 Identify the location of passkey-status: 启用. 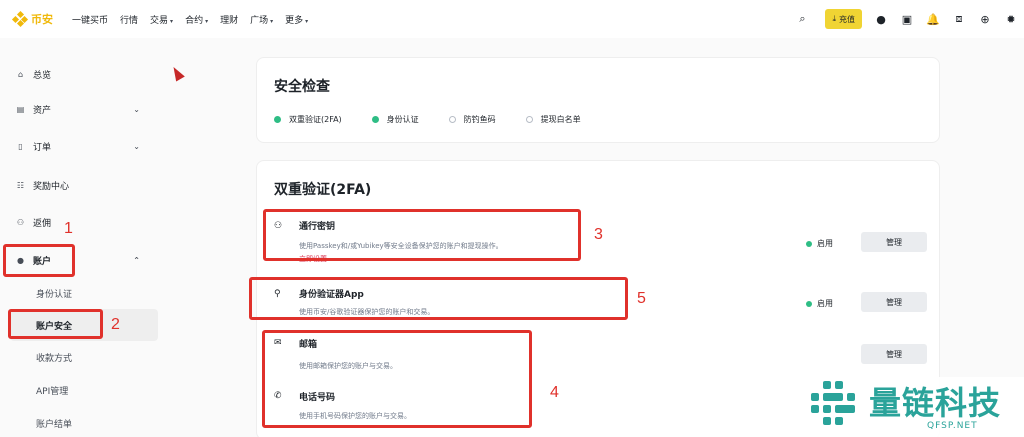
(819, 243).